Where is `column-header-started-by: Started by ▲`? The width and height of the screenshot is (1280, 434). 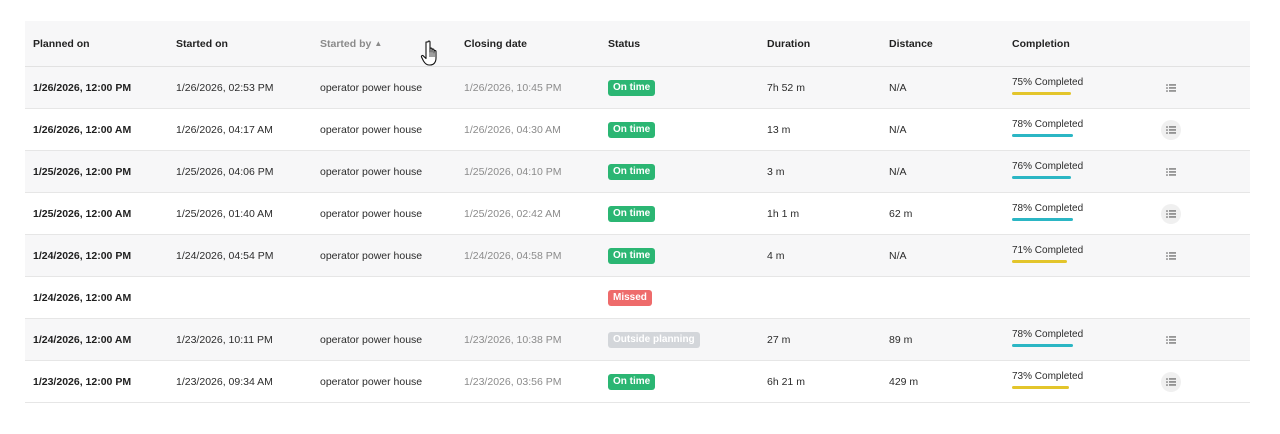
column-header-started-by: Started by ▲ is located at coordinates (351, 43).